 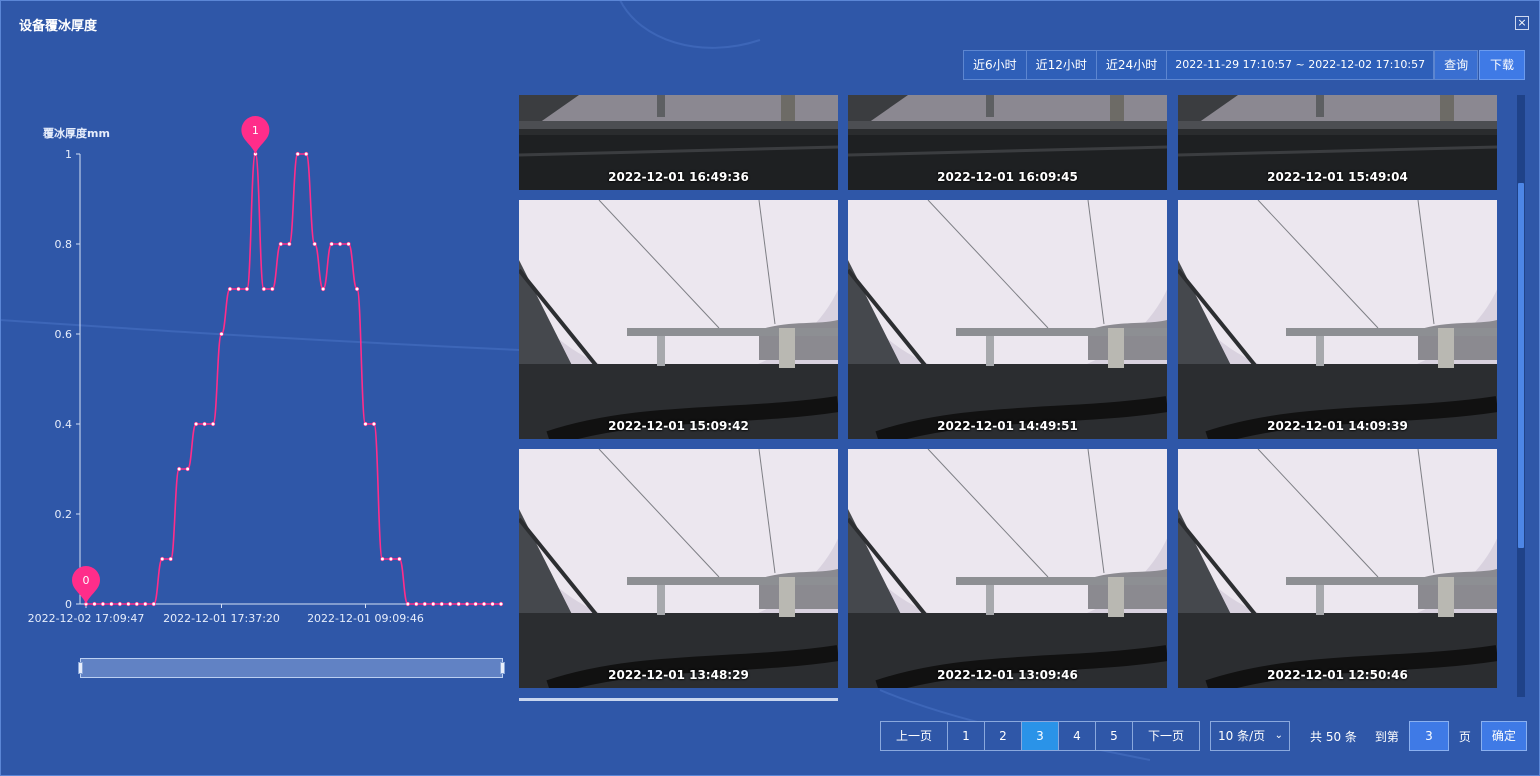 What do you see at coordinates (1007, 142) in the screenshot?
I see `camera-image-thumbnail: 2022-12-01 16:09:45` at bounding box center [1007, 142].